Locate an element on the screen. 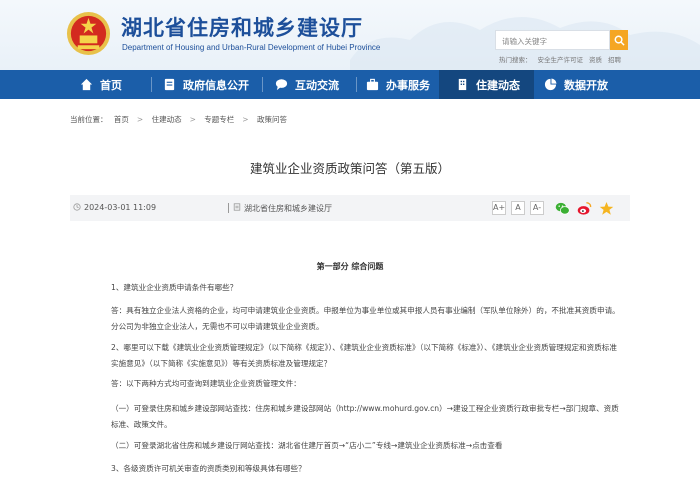 The width and height of the screenshot is (700, 481). nav-item-home: 首页 is located at coordinates (101, 84).